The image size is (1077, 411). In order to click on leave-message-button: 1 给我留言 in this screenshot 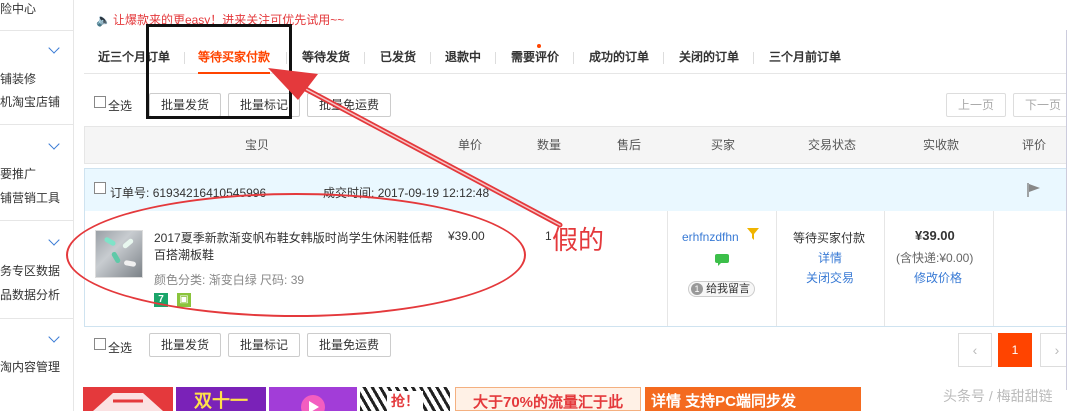, I will do `click(722, 289)`.